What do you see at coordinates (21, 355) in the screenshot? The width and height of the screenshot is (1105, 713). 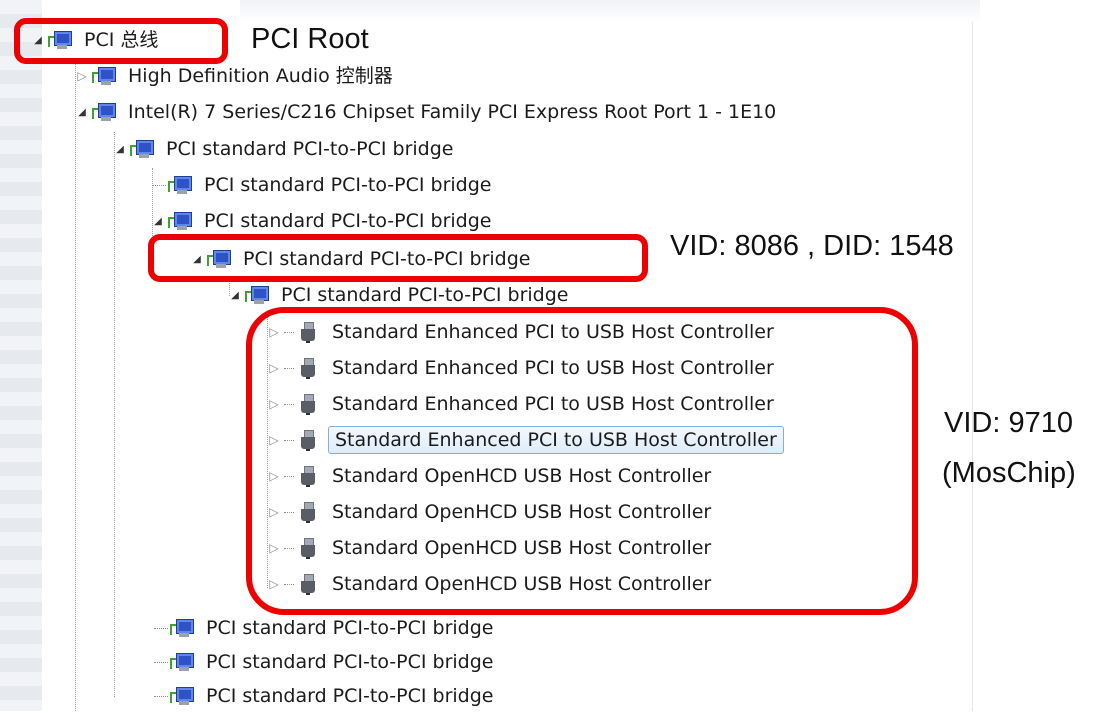 I see `background-left-strip` at bounding box center [21, 355].